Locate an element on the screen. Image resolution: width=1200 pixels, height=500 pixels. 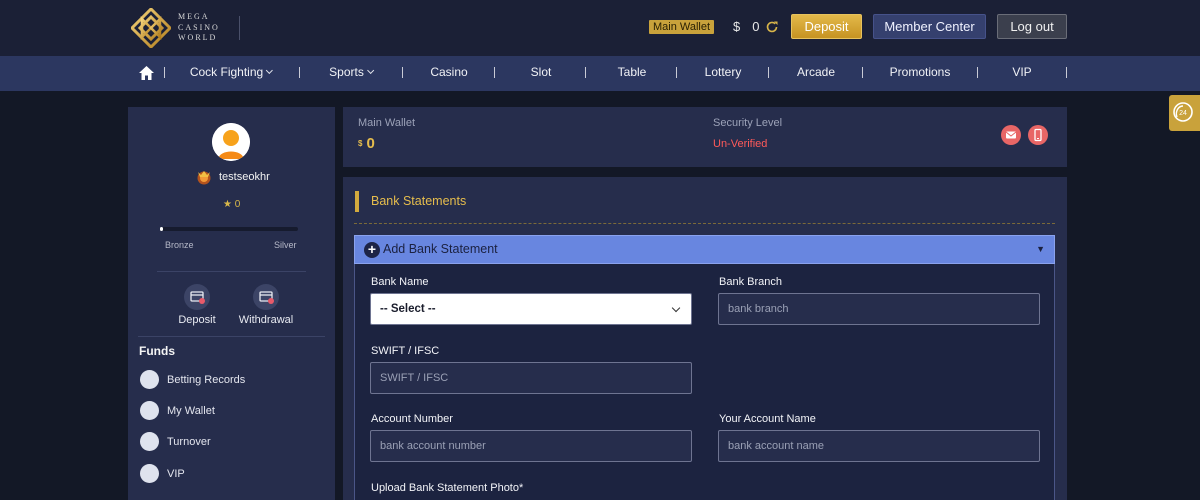
account-name-input is located at coordinates (879, 446).